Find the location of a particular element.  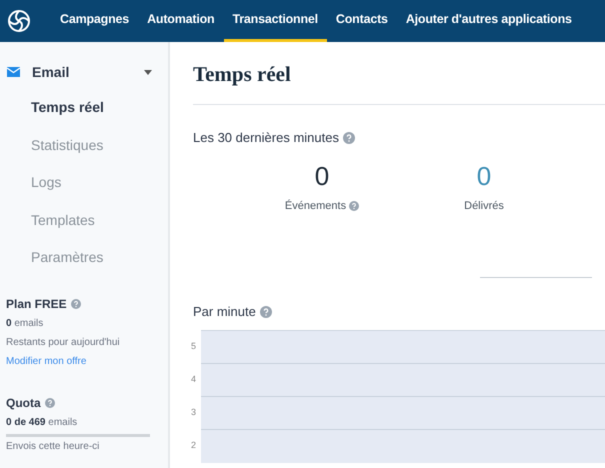

logo-icon is located at coordinates (19, 21).